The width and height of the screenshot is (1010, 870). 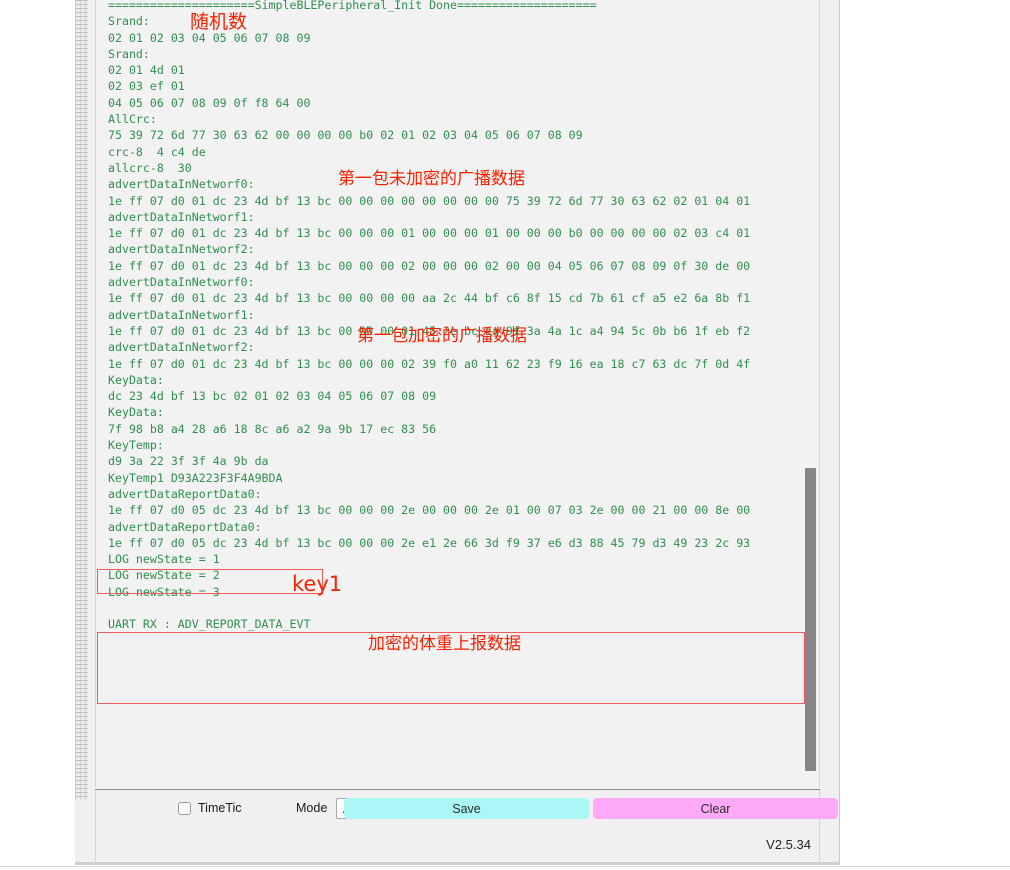 What do you see at coordinates (810, 393) in the screenshot?
I see `log-scrollbar-track` at bounding box center [810, 393].